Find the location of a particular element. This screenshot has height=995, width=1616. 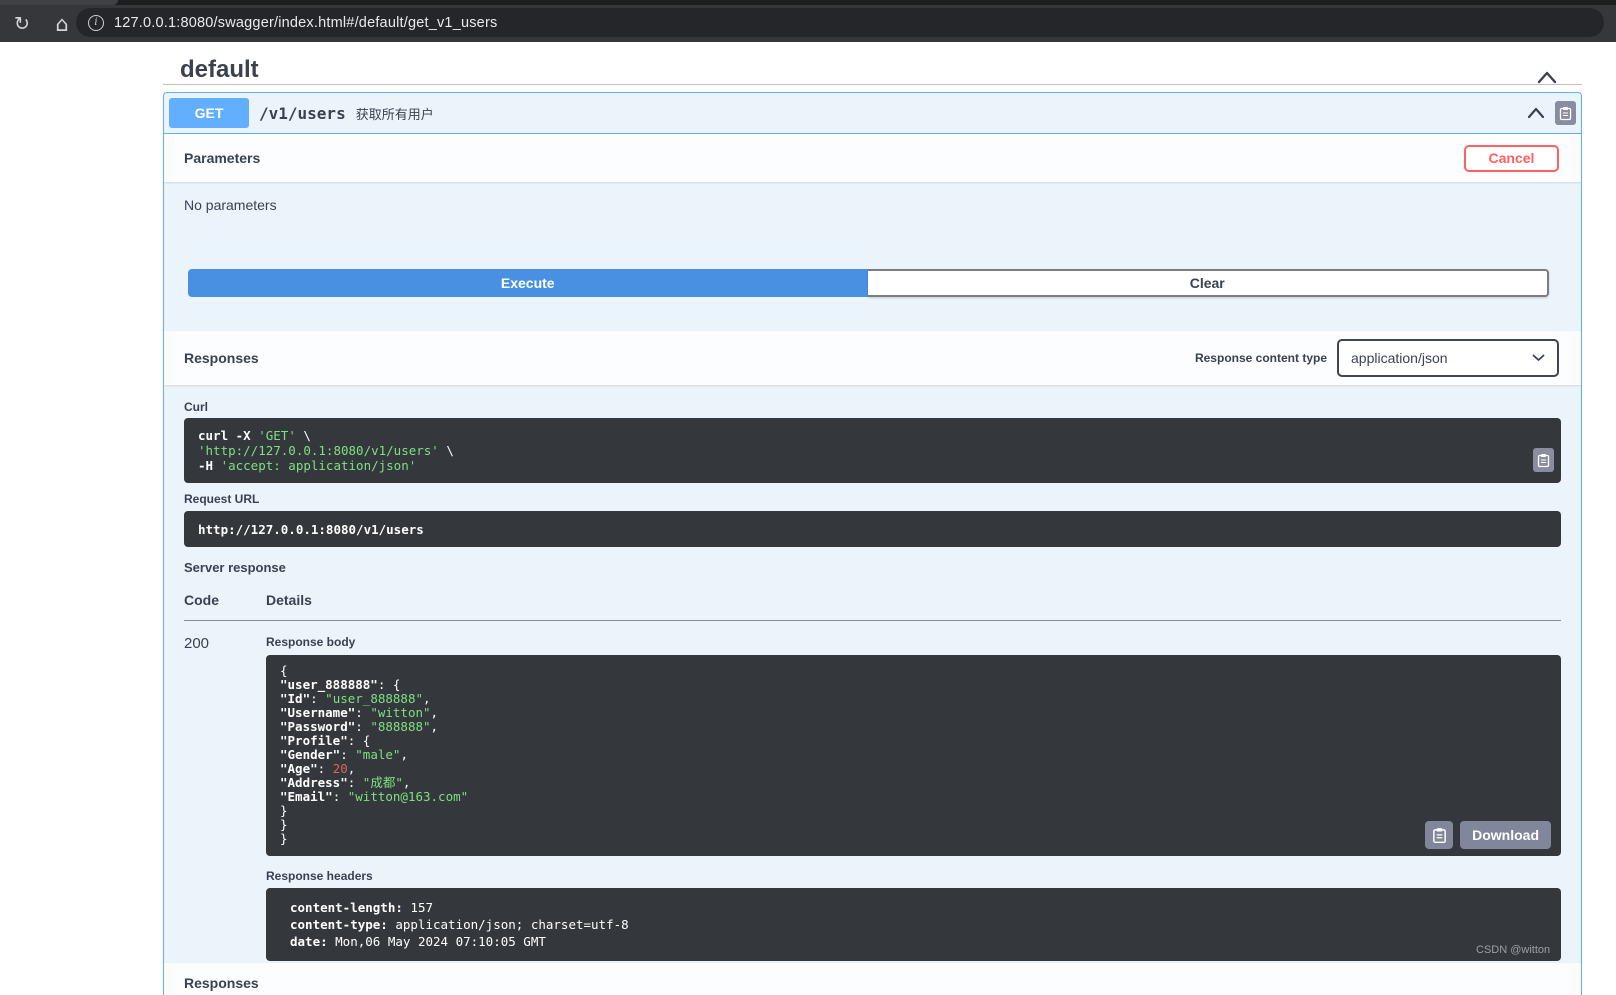

request-url-value: http://127.0.0.1:8080/v1/users is located at coordinates (311, 529).